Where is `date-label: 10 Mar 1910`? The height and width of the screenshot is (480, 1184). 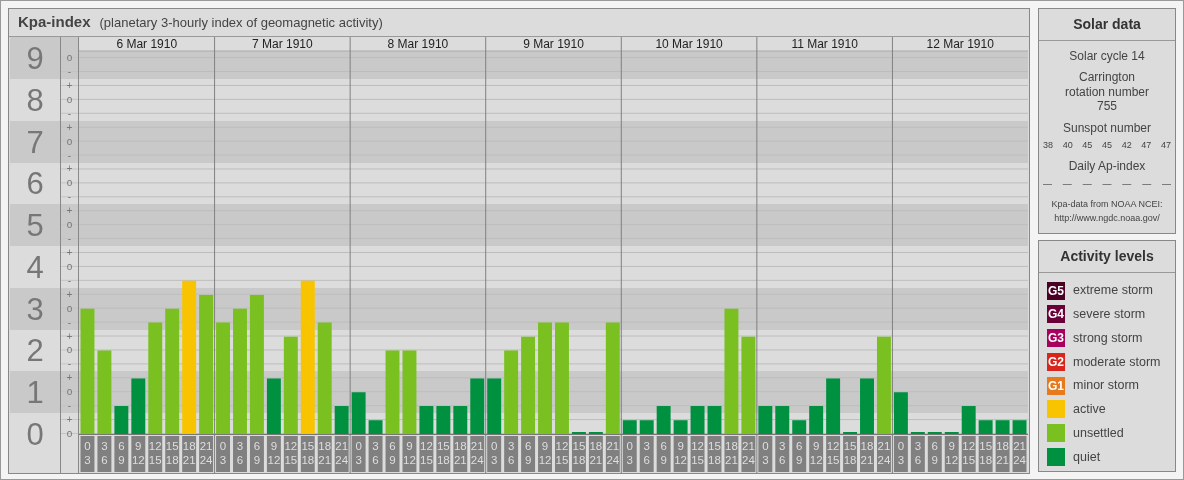 date-label: 10 Mar 1910 is located at coordinates (689, 44).